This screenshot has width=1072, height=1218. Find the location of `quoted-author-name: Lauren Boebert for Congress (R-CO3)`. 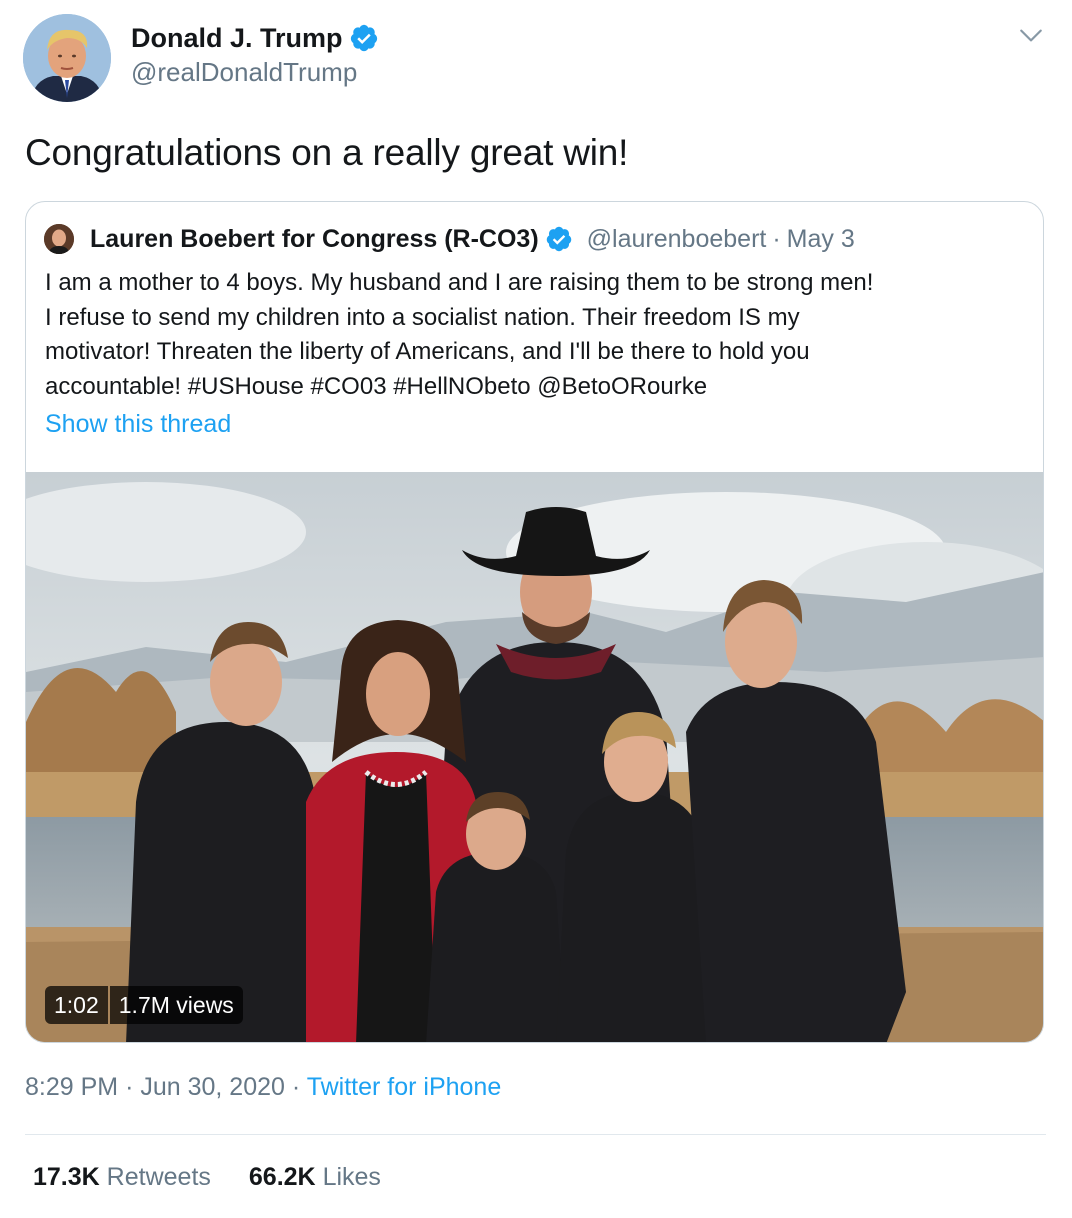

quoted-author-name: Lauren Boebert for Congress (R-CO3) is located at coordinates (314, 238).